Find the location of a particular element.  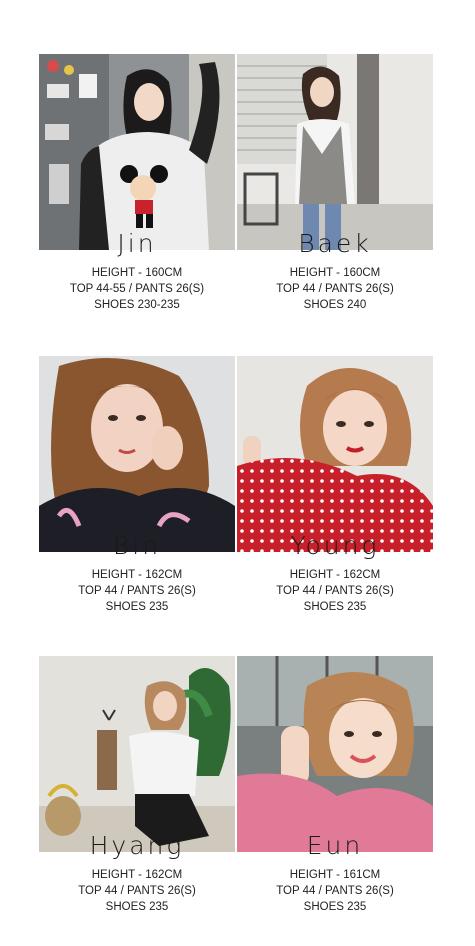

model-name: Bin is located at coordinates (137, 545).